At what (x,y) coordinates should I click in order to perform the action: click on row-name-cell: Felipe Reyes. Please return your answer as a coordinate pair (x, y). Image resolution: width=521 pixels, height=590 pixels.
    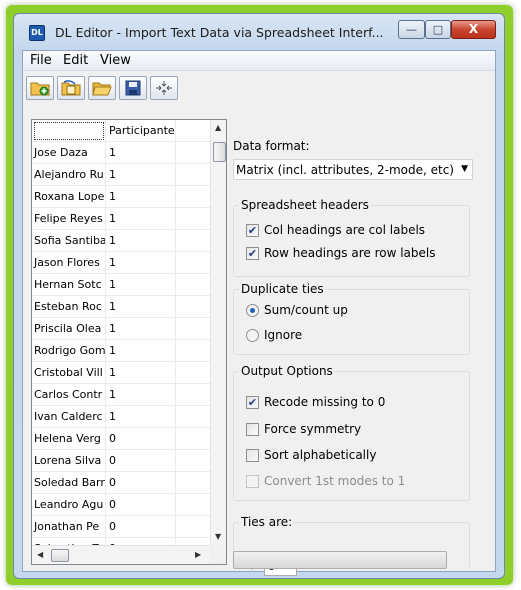
    Looking at the image, I should click on (69, 219).